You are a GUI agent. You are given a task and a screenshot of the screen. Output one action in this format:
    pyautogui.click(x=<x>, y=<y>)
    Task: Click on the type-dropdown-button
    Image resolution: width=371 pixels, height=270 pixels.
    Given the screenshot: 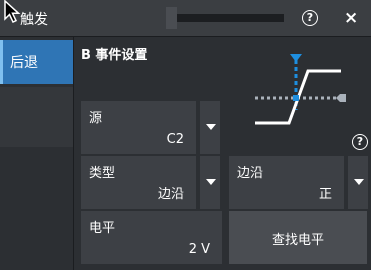 What is the action you would take?
    pyautogui.click(x=209, y=182)
    